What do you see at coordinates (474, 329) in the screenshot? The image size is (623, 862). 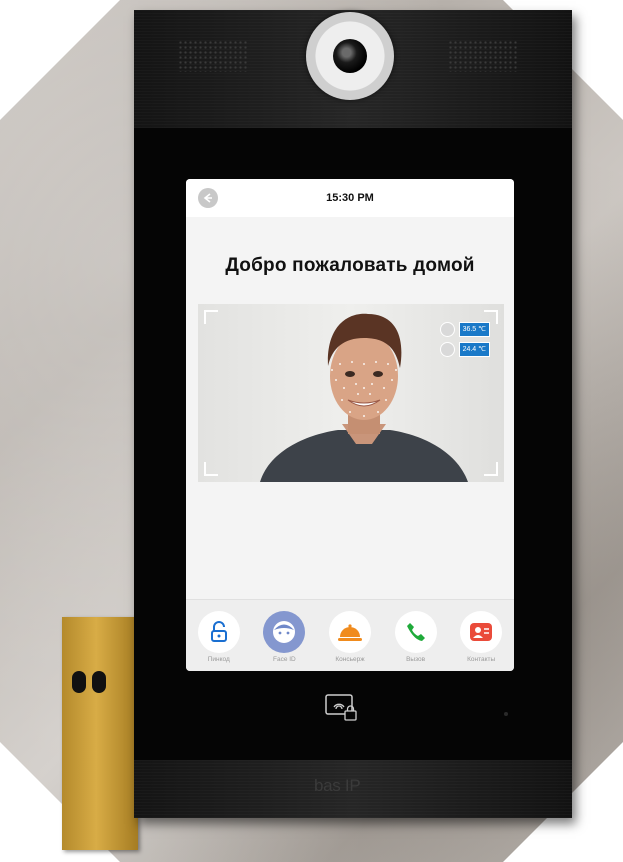 I see `temperature-value: 36.5 ℃` at bounding box center [474, 329].